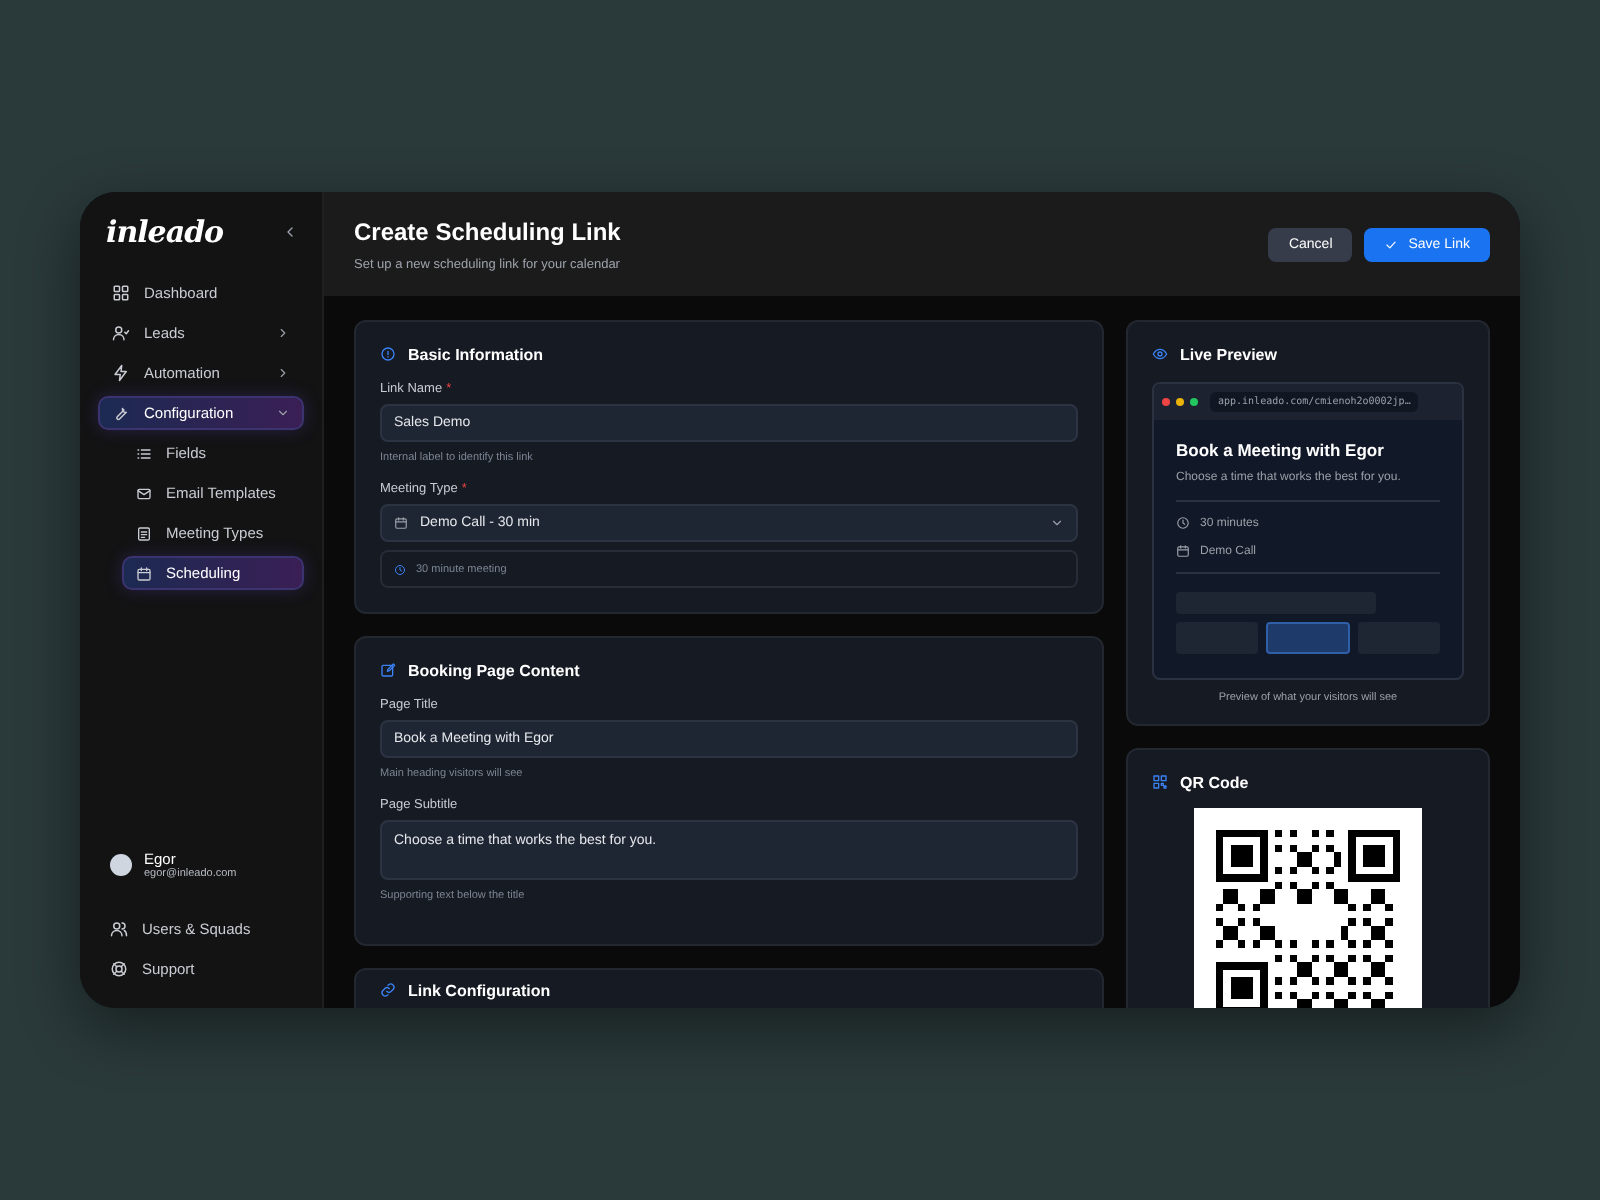 This screenshot has width=1600, height=1200. Describe the element at coordinates (1160, 782) in the screenshot. I see `qr-icon` at that location.